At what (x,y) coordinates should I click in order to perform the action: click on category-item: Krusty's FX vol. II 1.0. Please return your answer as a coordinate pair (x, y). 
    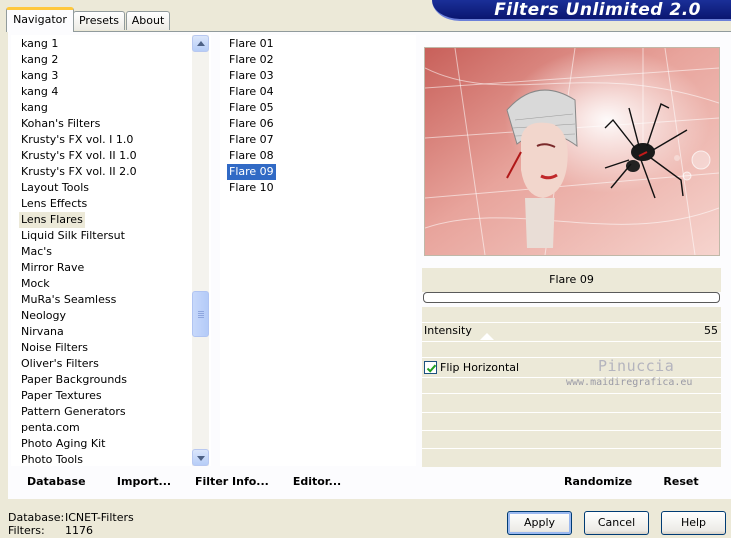
    Looking at the image, I should click on (79, 156).